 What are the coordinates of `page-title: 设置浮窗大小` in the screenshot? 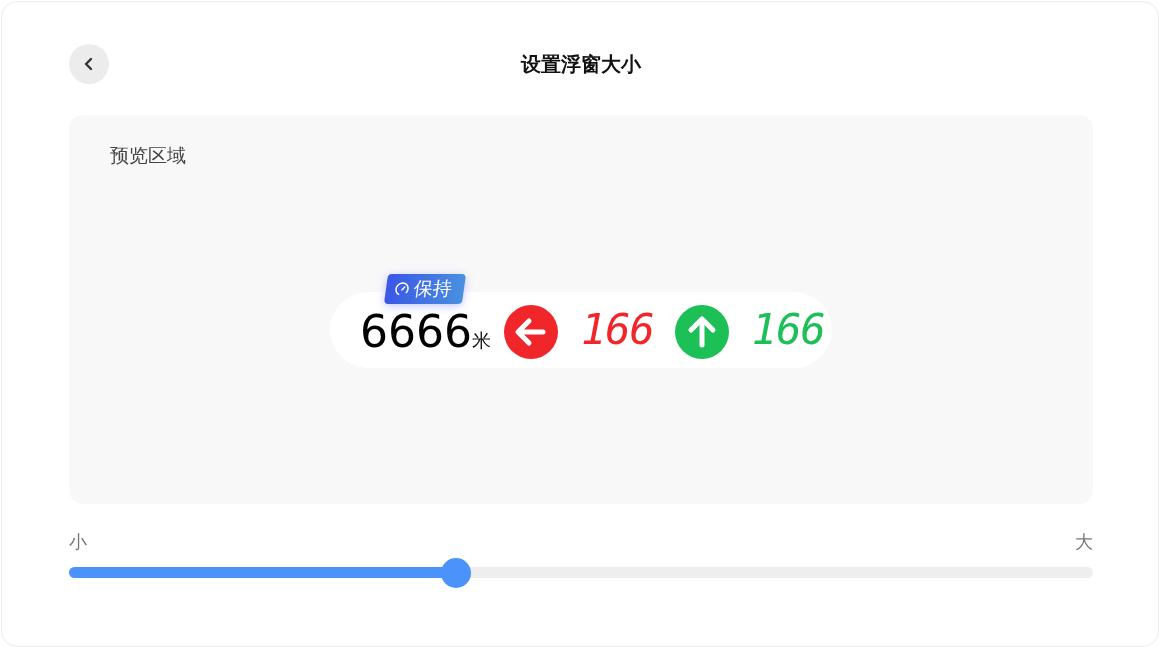 It's located at (581, 64).